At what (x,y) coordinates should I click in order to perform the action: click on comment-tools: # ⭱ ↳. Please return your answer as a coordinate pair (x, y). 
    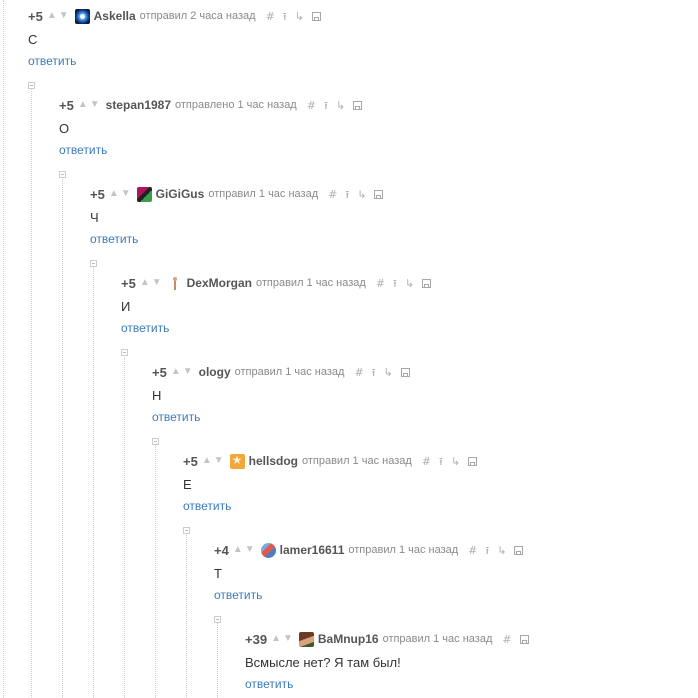
    Looking at the image, I should click on (406, 283).